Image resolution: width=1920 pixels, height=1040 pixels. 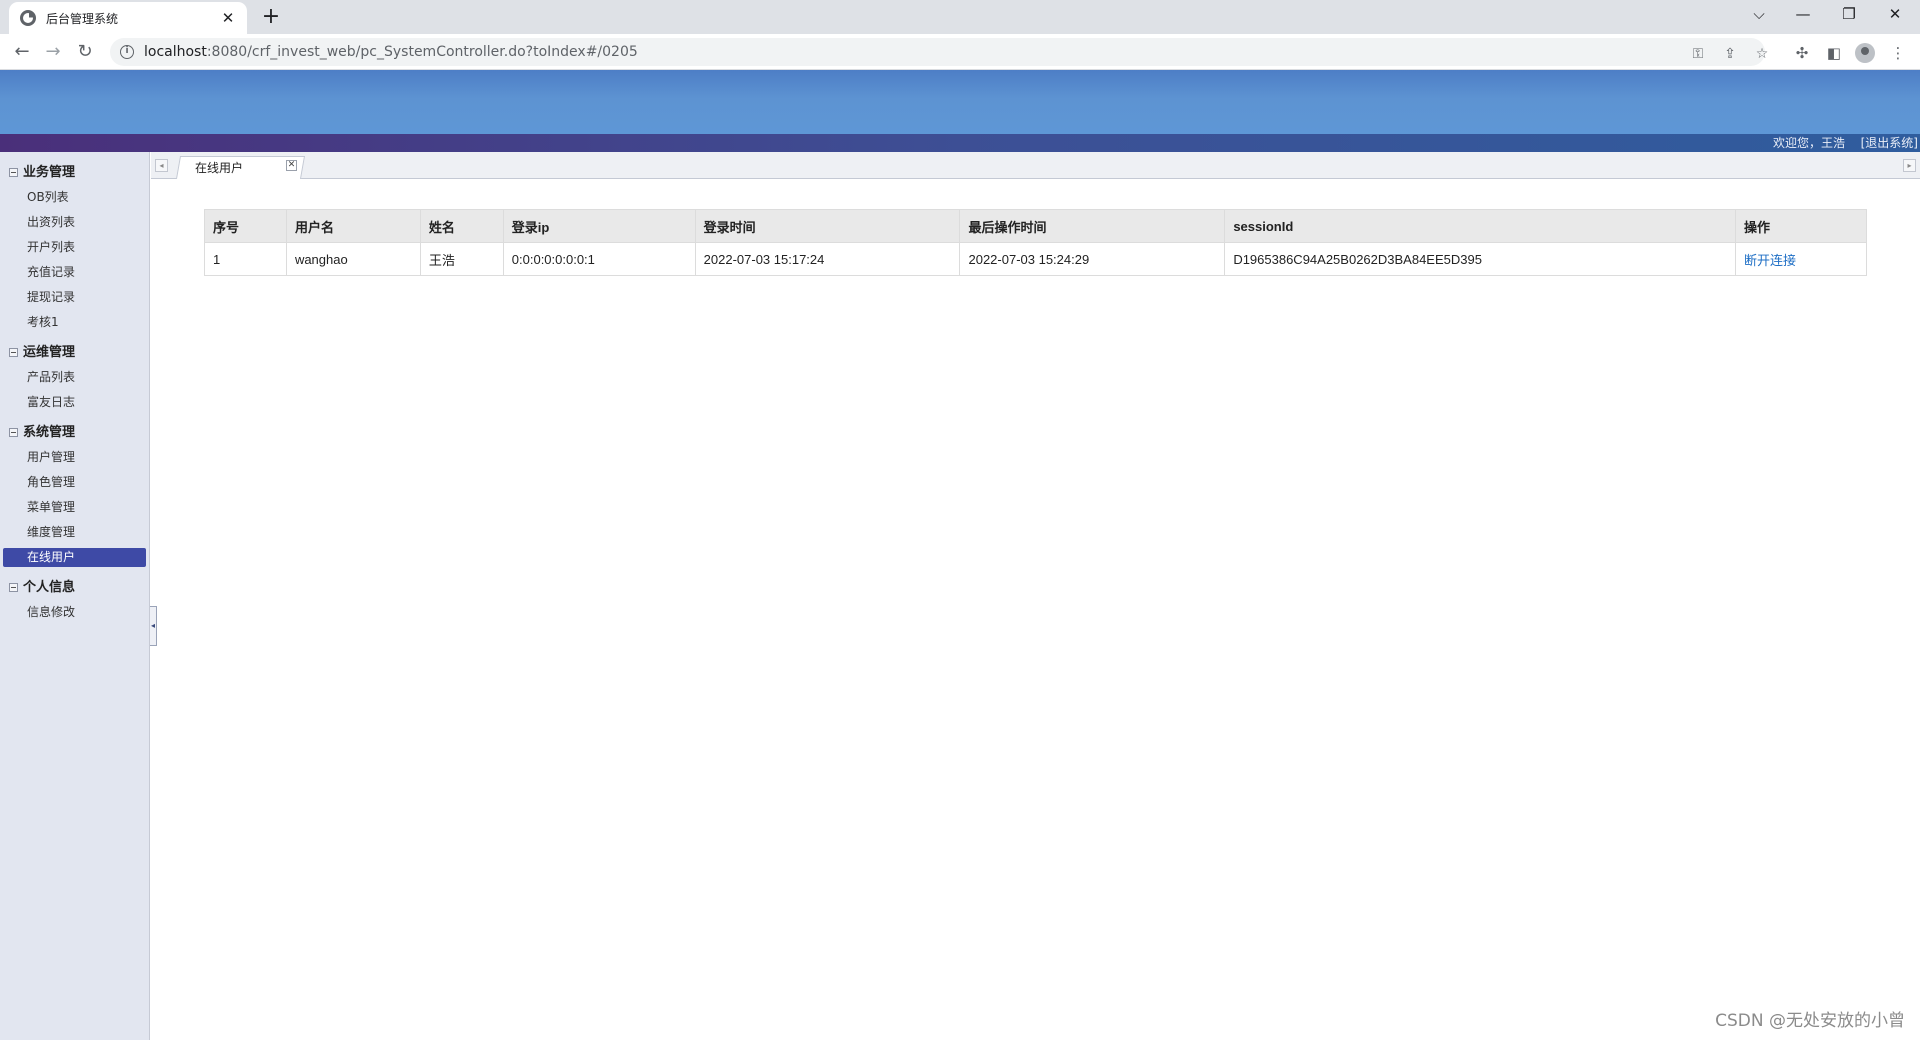 I want to click on logout-link: [退出系统], so click(x=1889, y=143).